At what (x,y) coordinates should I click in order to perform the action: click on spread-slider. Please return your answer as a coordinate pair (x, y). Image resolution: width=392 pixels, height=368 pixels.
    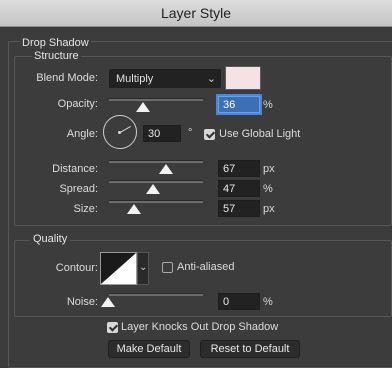
    Looking at the image, I should click on (156, 181).